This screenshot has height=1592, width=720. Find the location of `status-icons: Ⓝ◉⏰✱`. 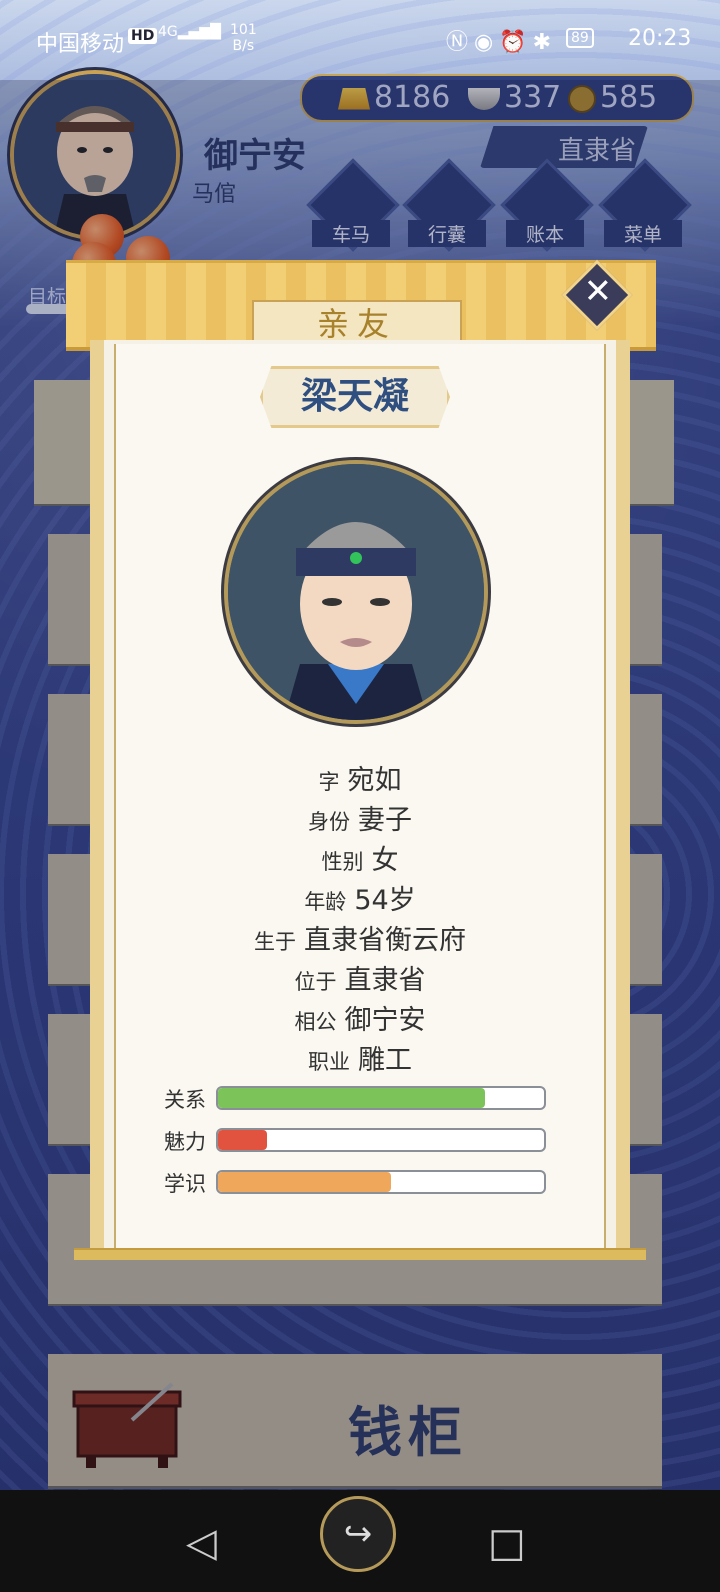

status-icons: Ⓝ◉⏰✱ is located at coordinates (501, 40).